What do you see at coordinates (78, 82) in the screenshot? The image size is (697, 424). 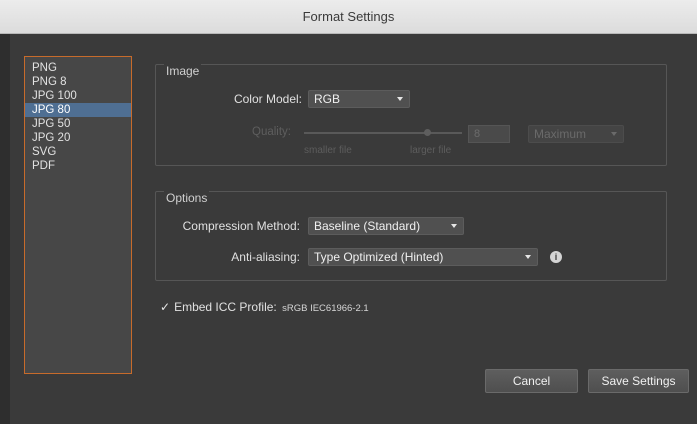 I see `format-item-png8: PNG 8` at bounding box center [78, 82].